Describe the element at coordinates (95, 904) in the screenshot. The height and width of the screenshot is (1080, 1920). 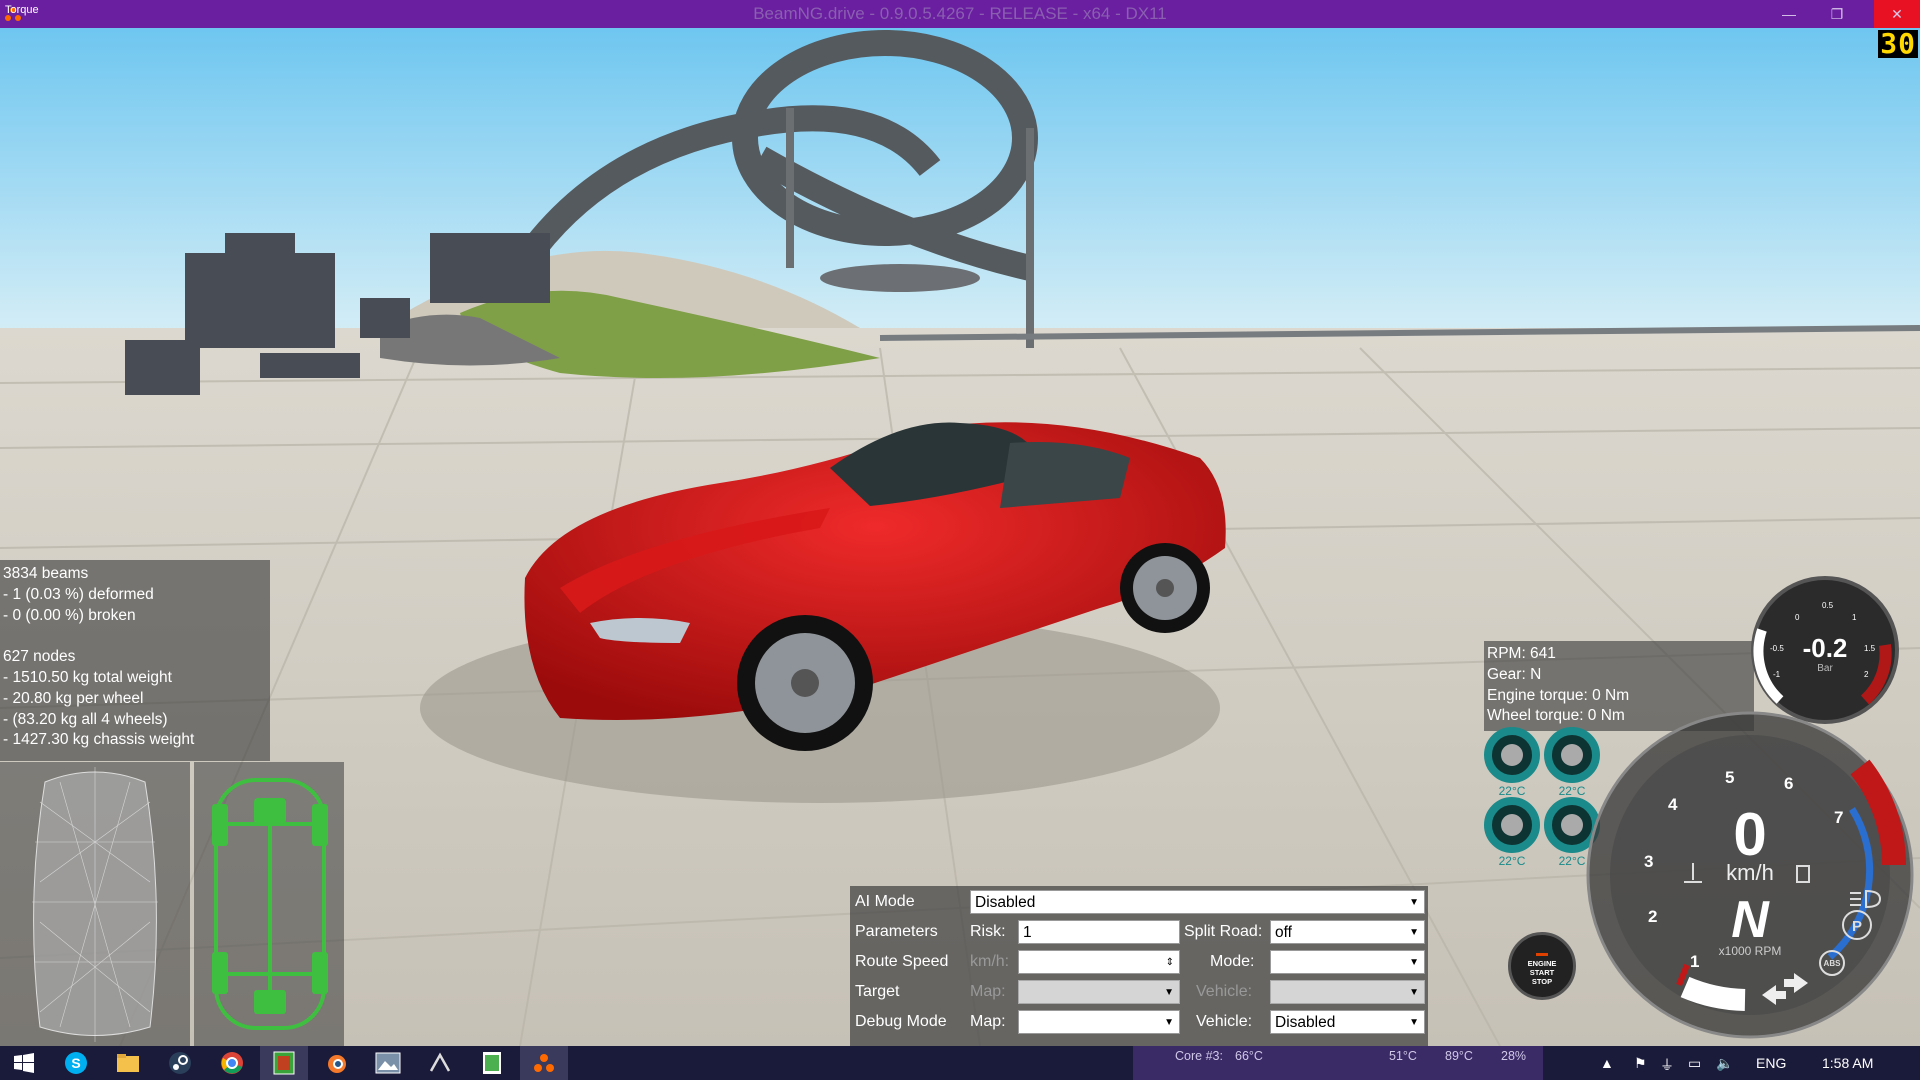
I see `node-mesh-panel` at that location.